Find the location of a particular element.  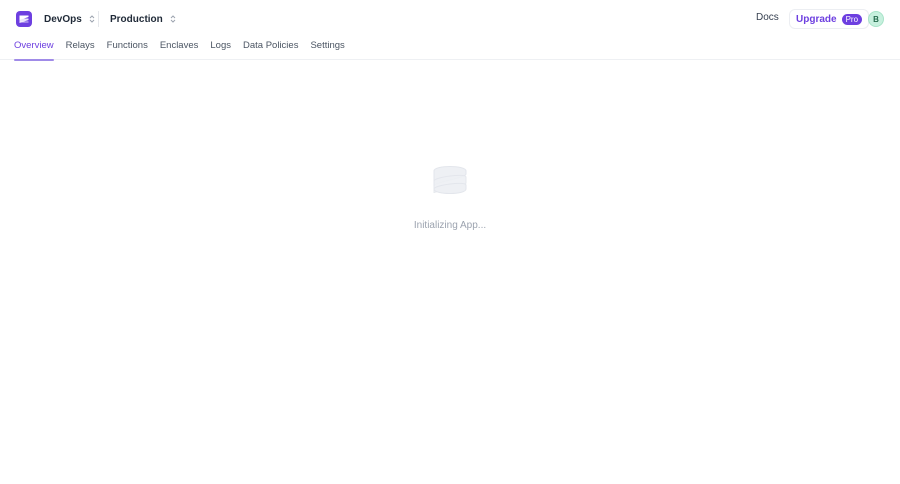

pro-badge: Pro is located at coordinates (852, 19).